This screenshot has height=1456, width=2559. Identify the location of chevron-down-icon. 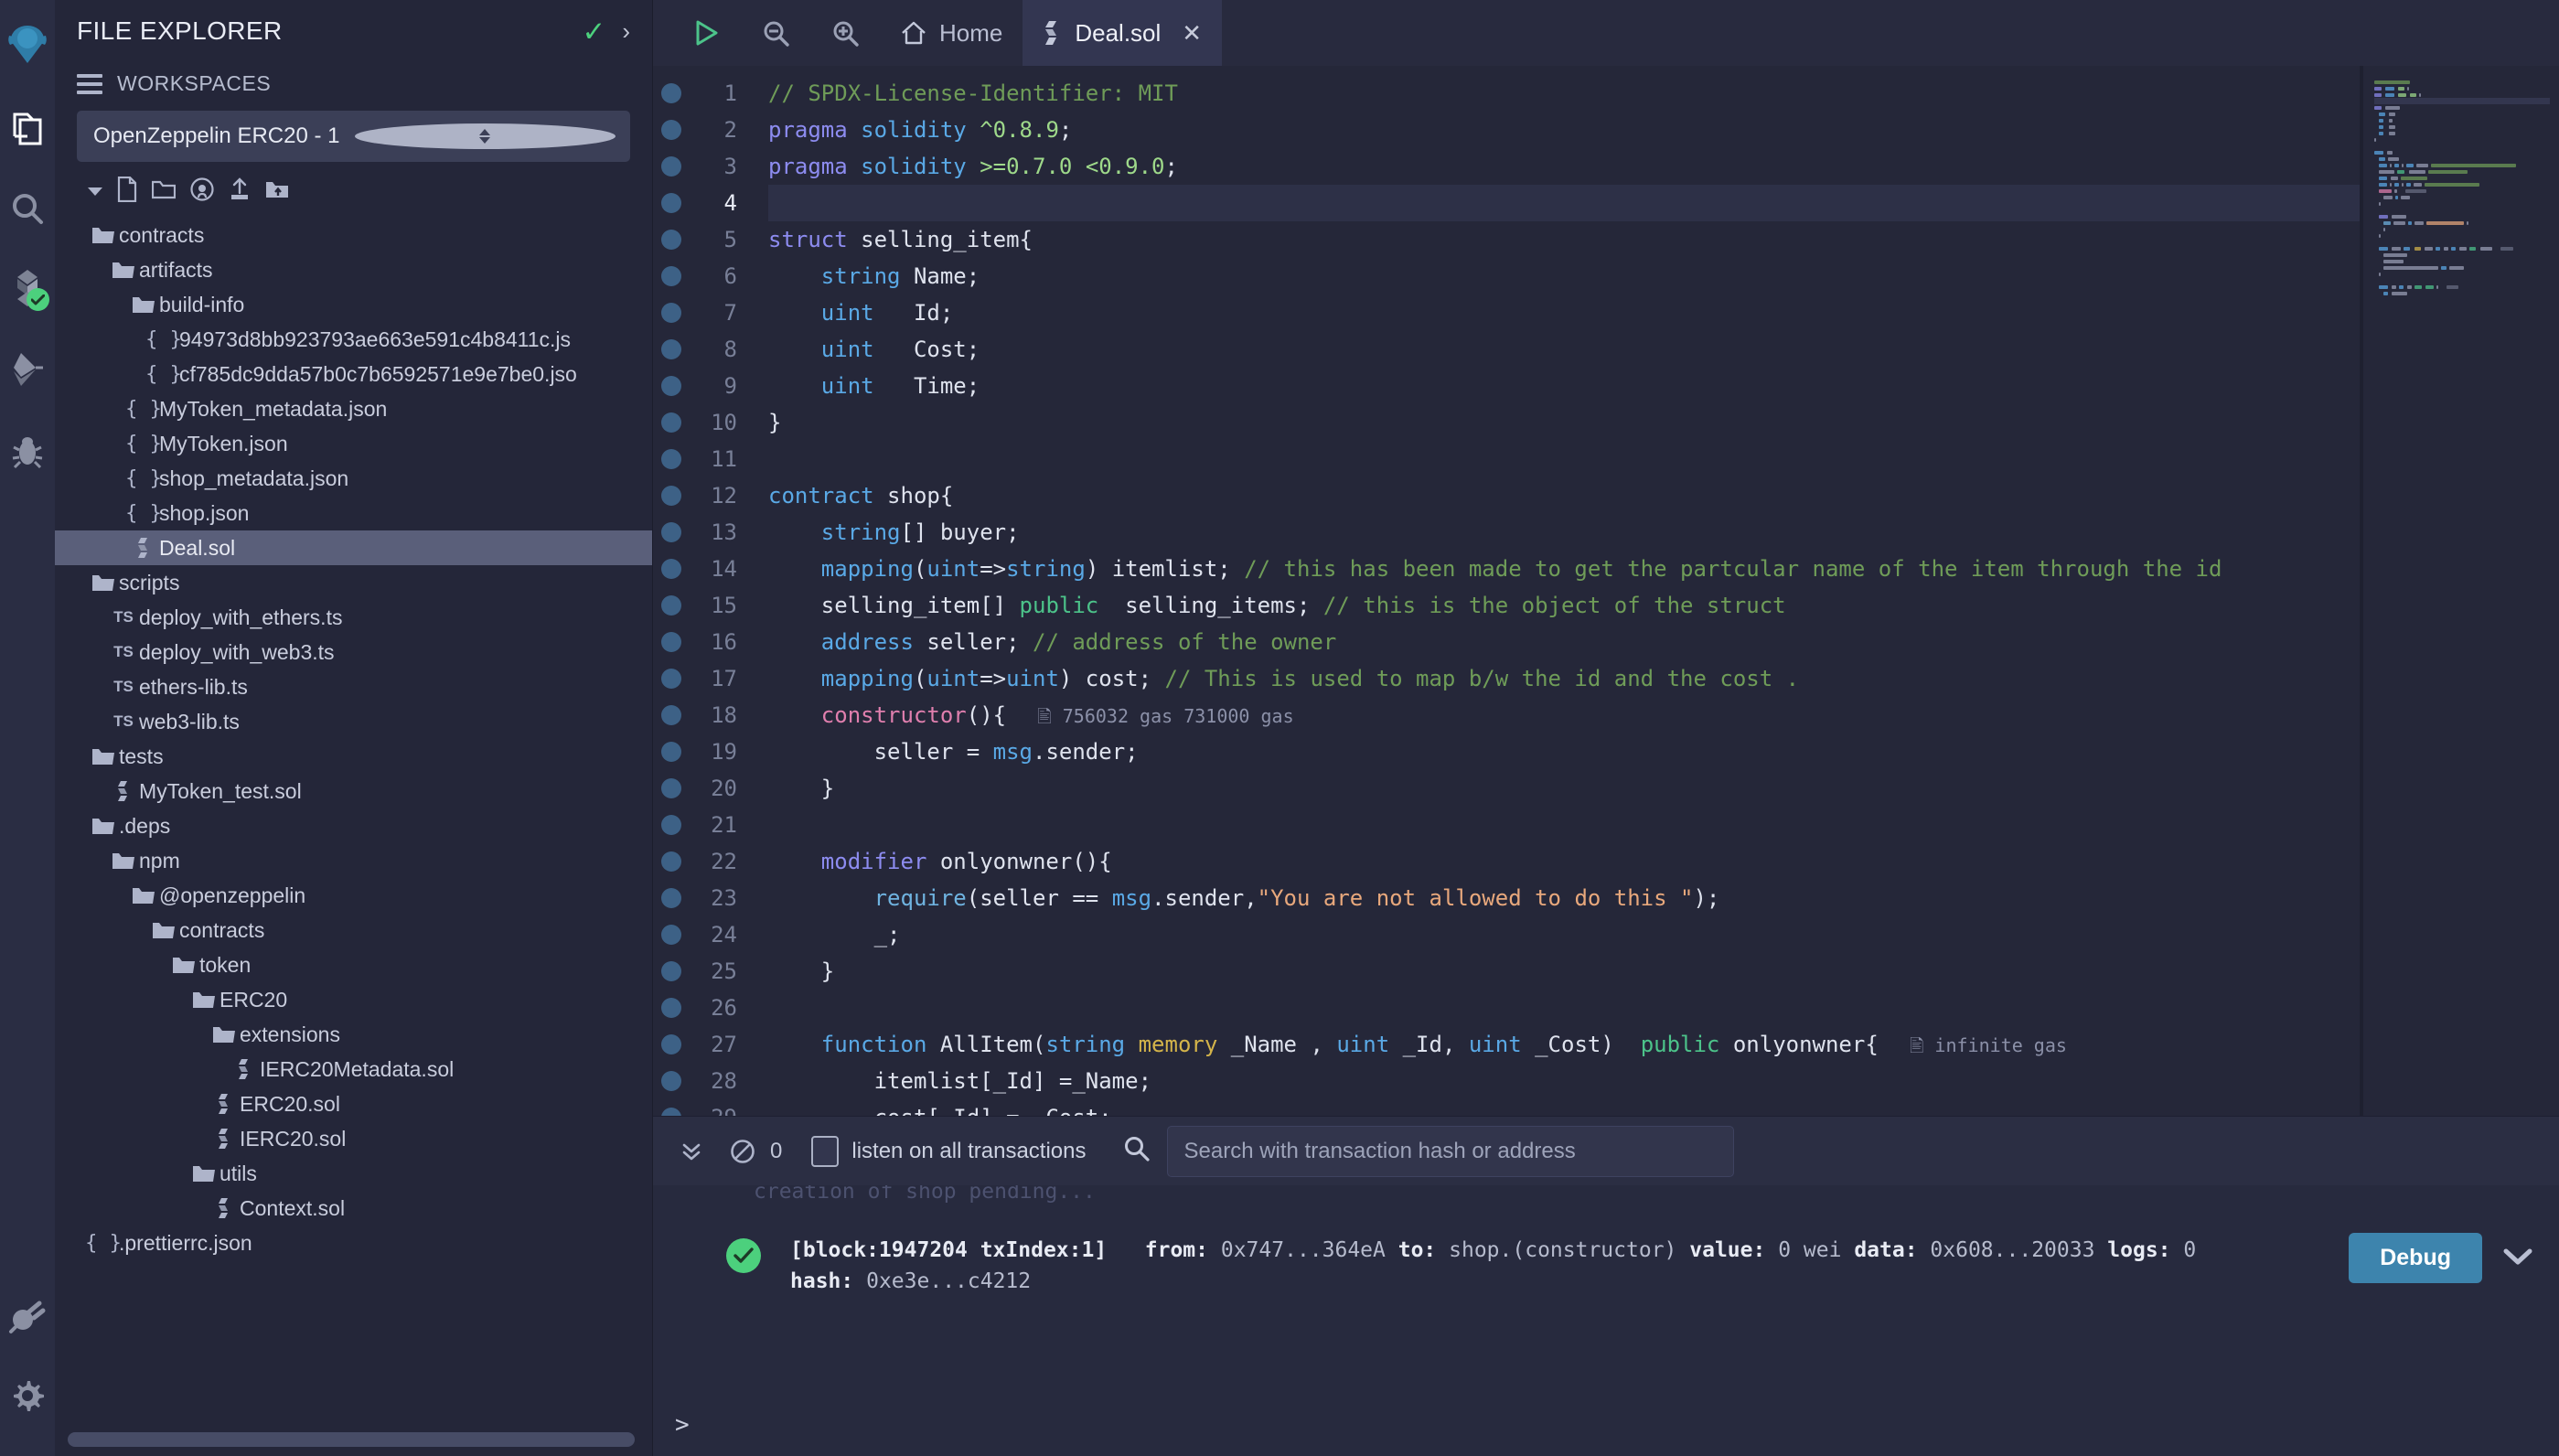
(2517, 1258).